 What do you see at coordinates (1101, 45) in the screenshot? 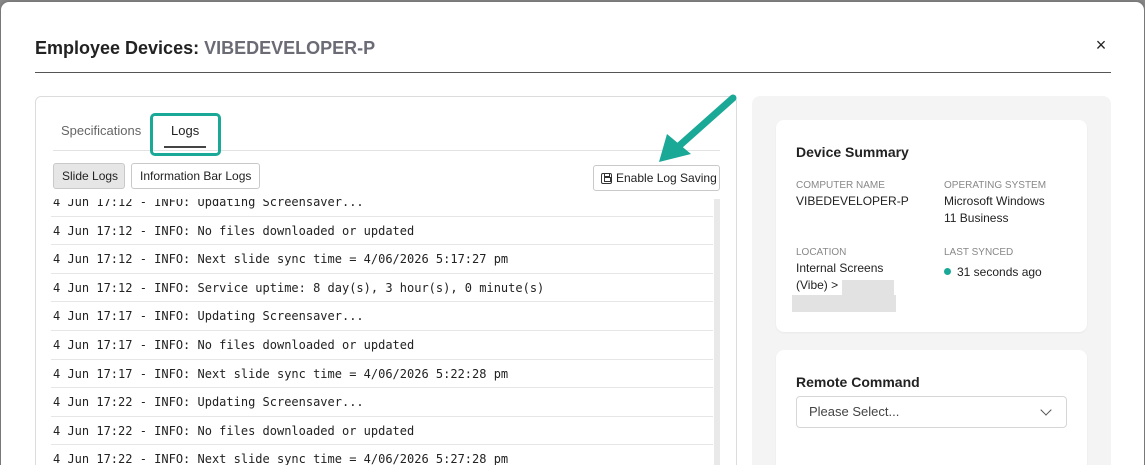
I see `close-icon: ×` at bounding box center [1101, 45].